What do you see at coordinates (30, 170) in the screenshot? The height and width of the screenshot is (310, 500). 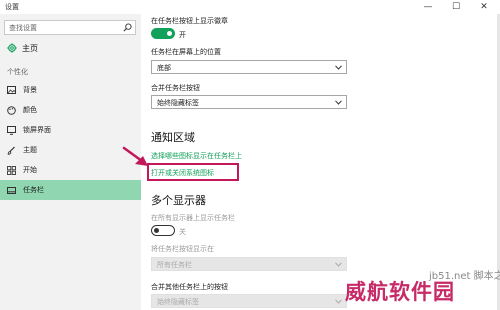 I see `sidebar-item-label: 开始` at bounding box center [30, 170].